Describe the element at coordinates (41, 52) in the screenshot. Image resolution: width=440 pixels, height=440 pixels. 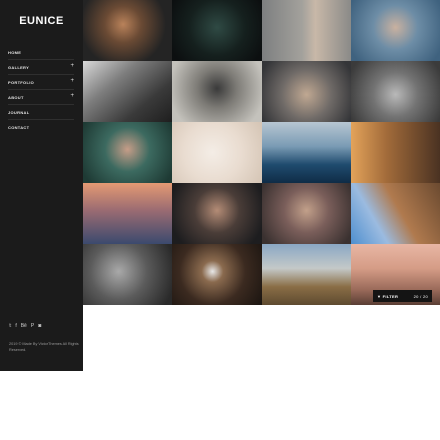
I see `nav-item-home: HOME` at that location.